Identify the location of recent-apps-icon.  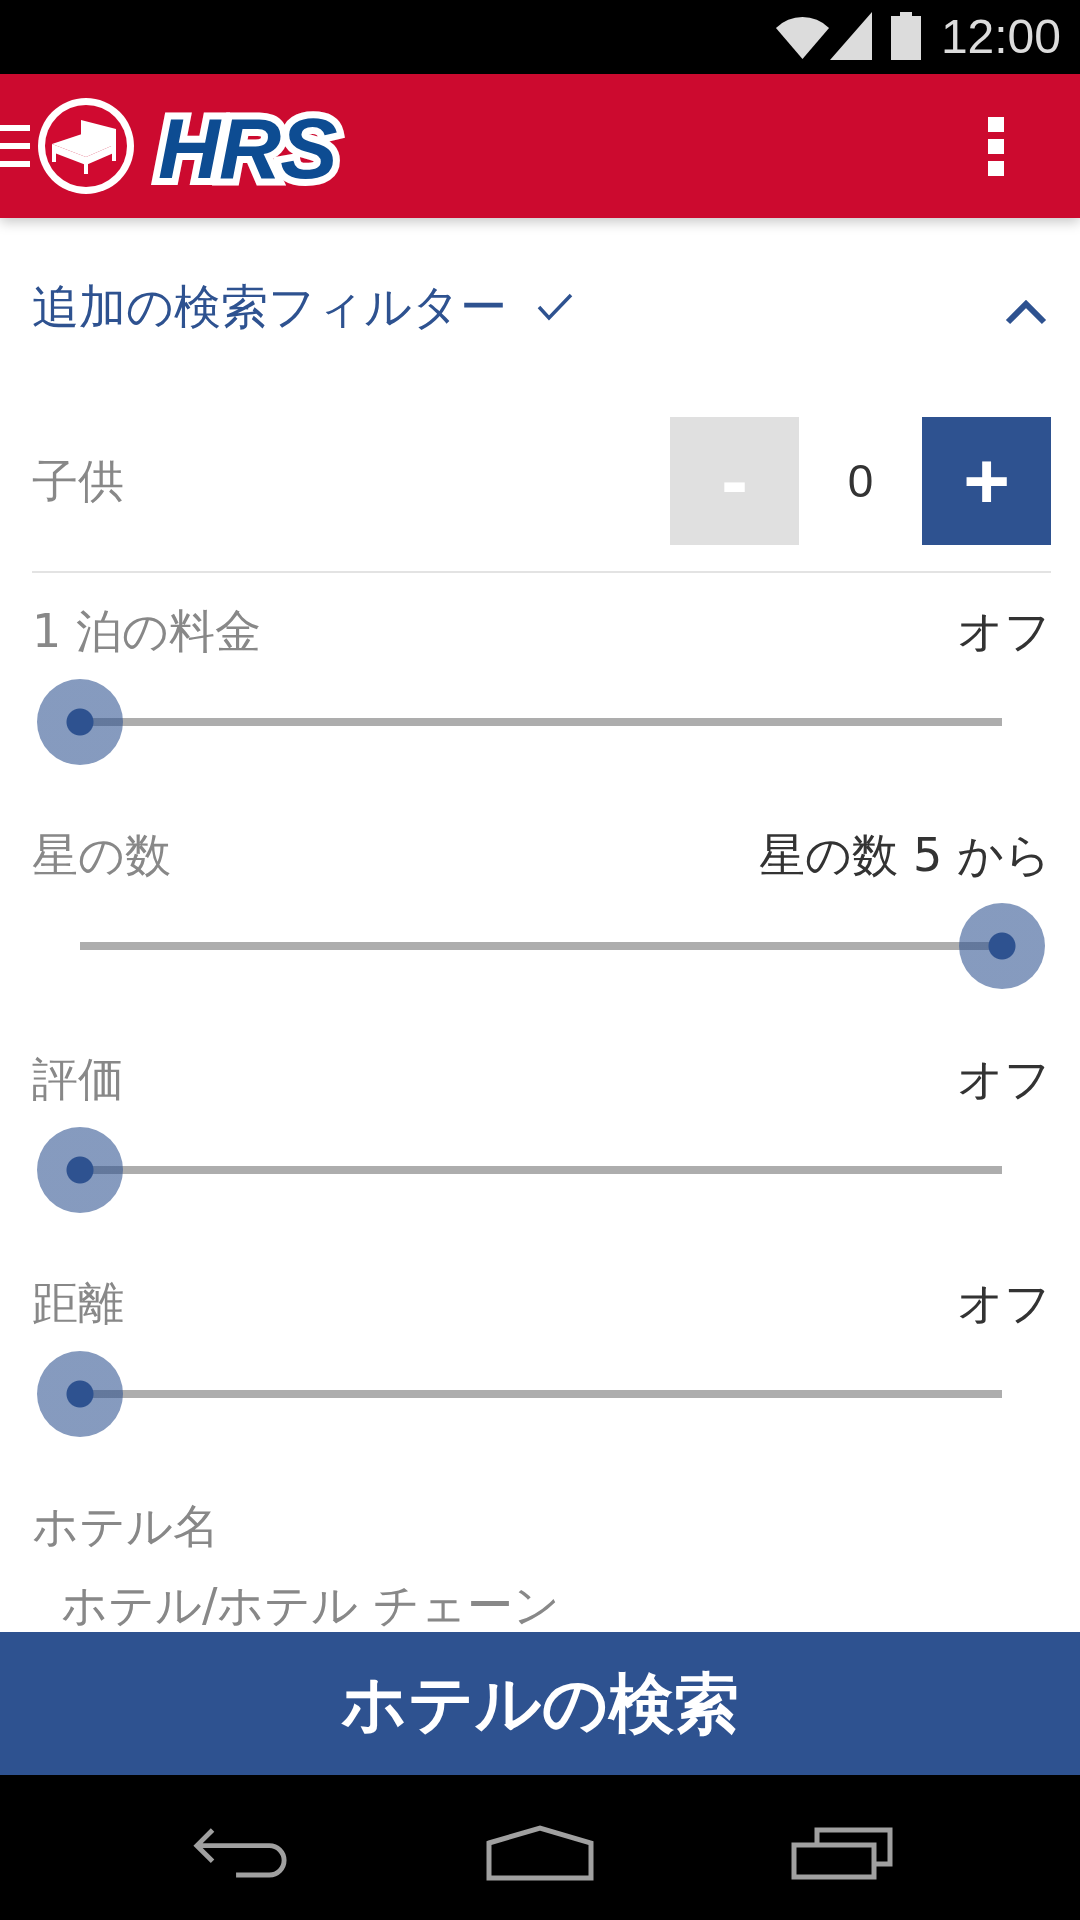
(842, 1852).